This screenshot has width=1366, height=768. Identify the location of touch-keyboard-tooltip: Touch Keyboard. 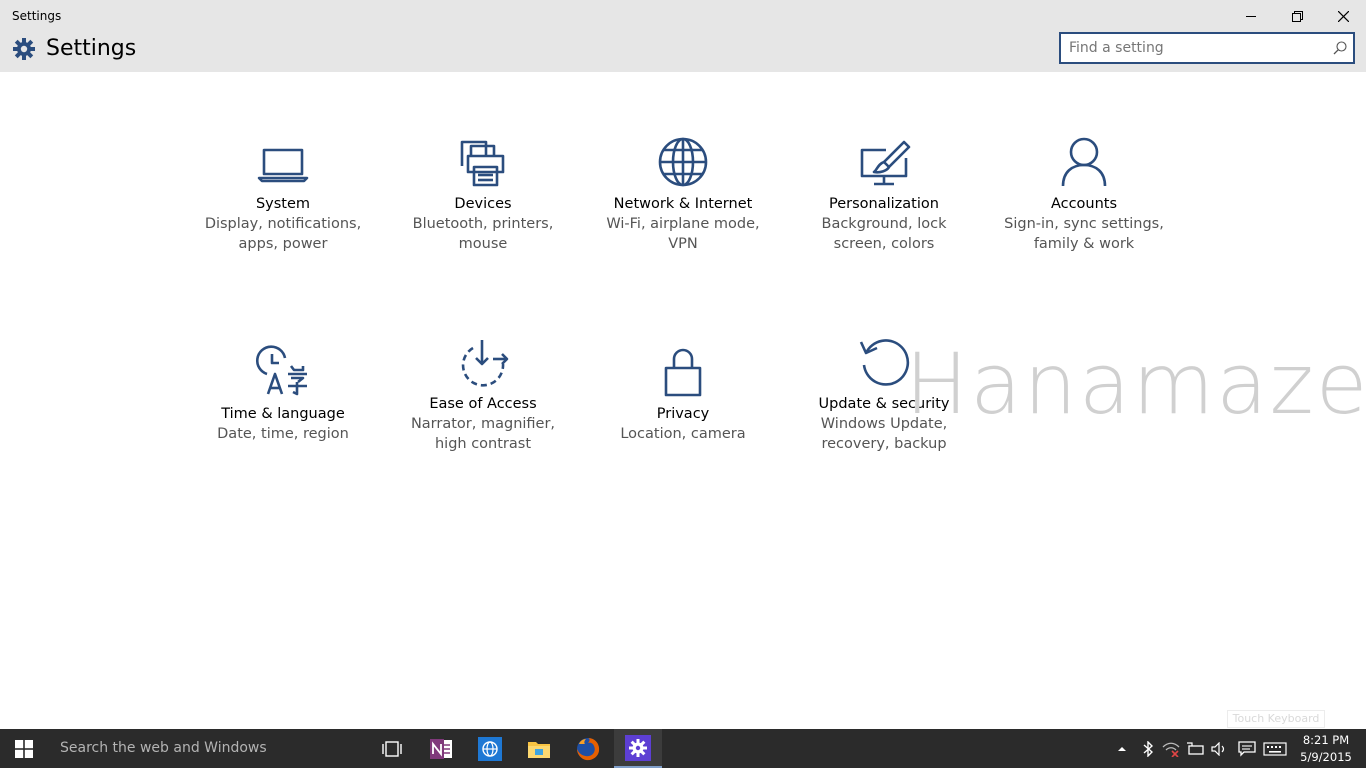
(1276, 719).